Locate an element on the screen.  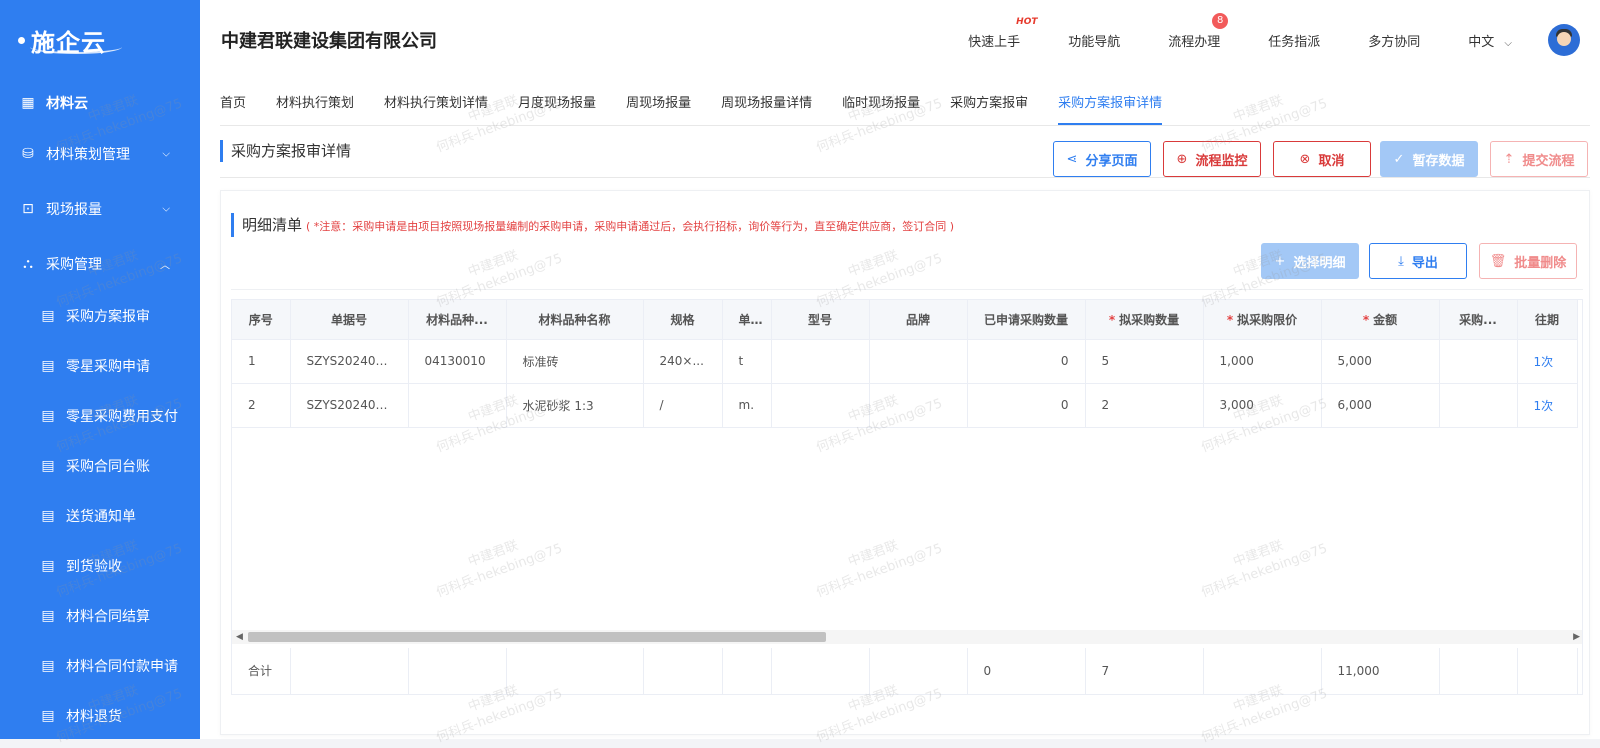
task-assign-link: 任务指派 is located at coordinates (1294, 40).